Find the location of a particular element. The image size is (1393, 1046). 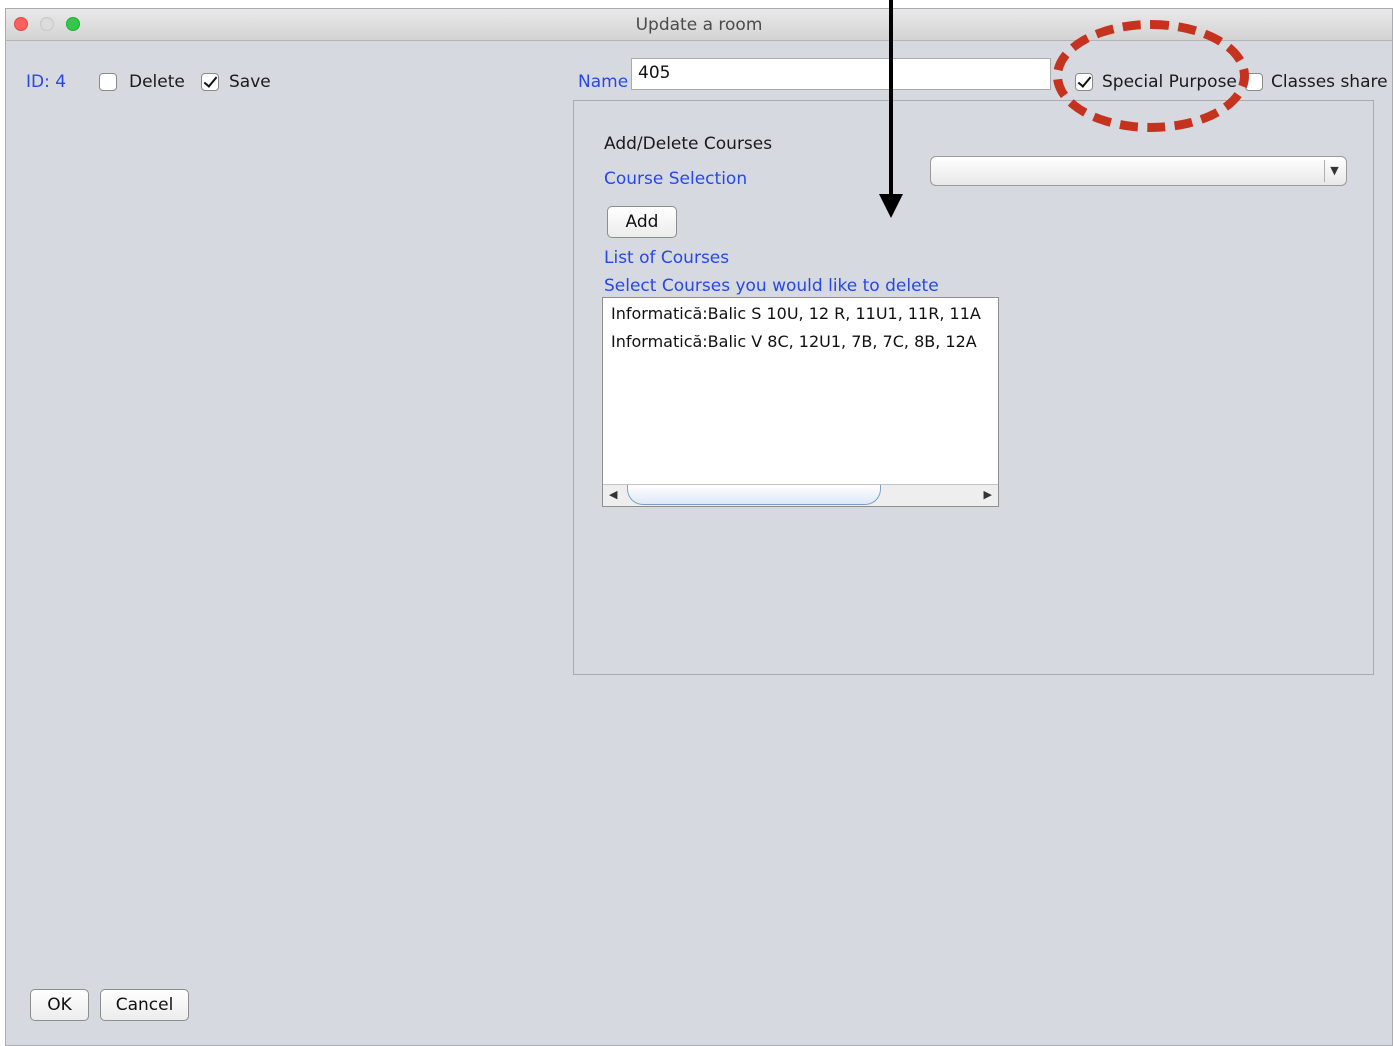

course-selection-dropdown: ▼ is located at coordinates (1138, 171).